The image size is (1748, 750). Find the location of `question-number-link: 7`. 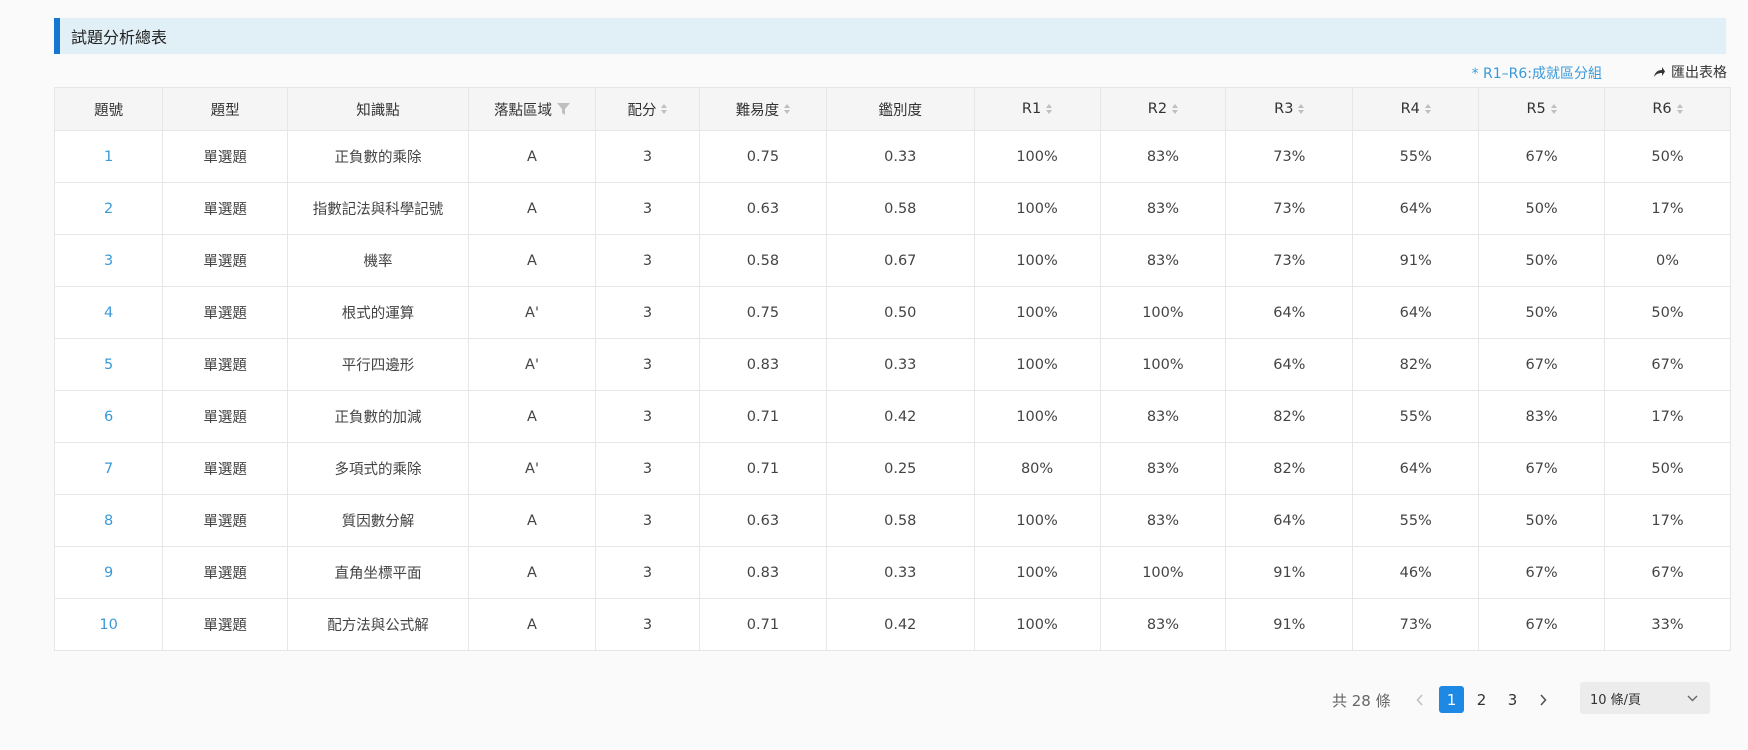

question-number-link: 7 is located at coordinates (108, 468).